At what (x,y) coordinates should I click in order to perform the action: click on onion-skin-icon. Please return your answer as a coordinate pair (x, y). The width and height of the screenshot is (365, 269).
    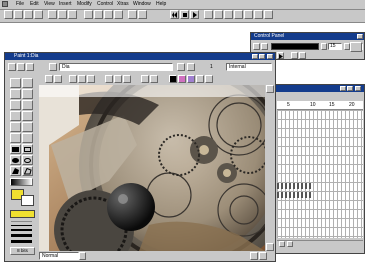
    Looking at the image, I should click on (173, 79).